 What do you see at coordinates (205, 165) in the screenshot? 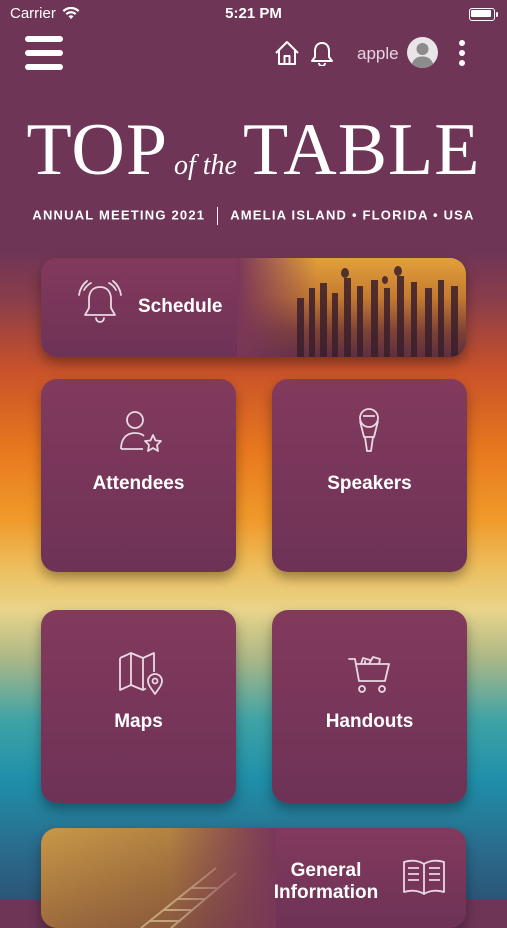
I see `logo-of-the-text: of the` at bounding box center [205, 165].